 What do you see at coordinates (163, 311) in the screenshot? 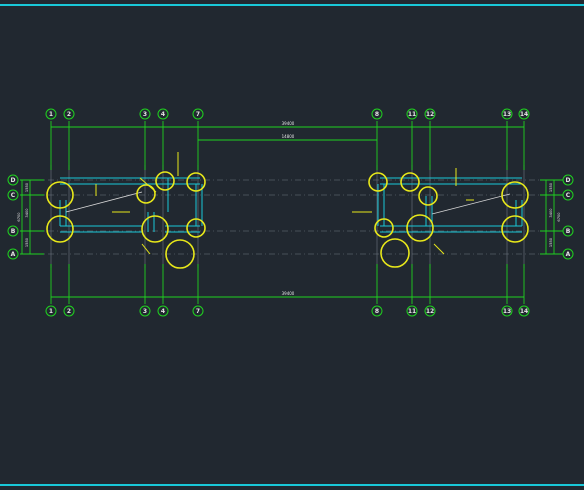
I see `axis-bubble-bottom-text: 4` at bounding box center [163, 311].